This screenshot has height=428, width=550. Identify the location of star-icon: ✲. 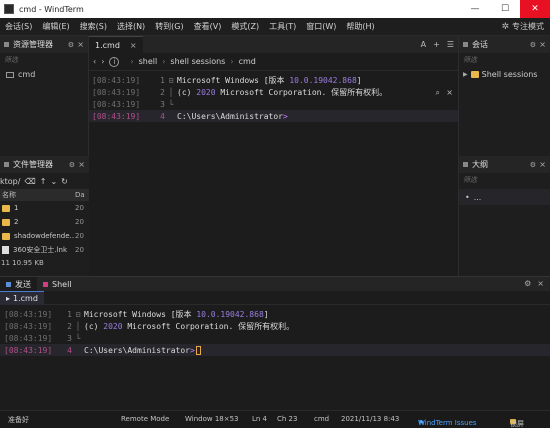
(505, 26).